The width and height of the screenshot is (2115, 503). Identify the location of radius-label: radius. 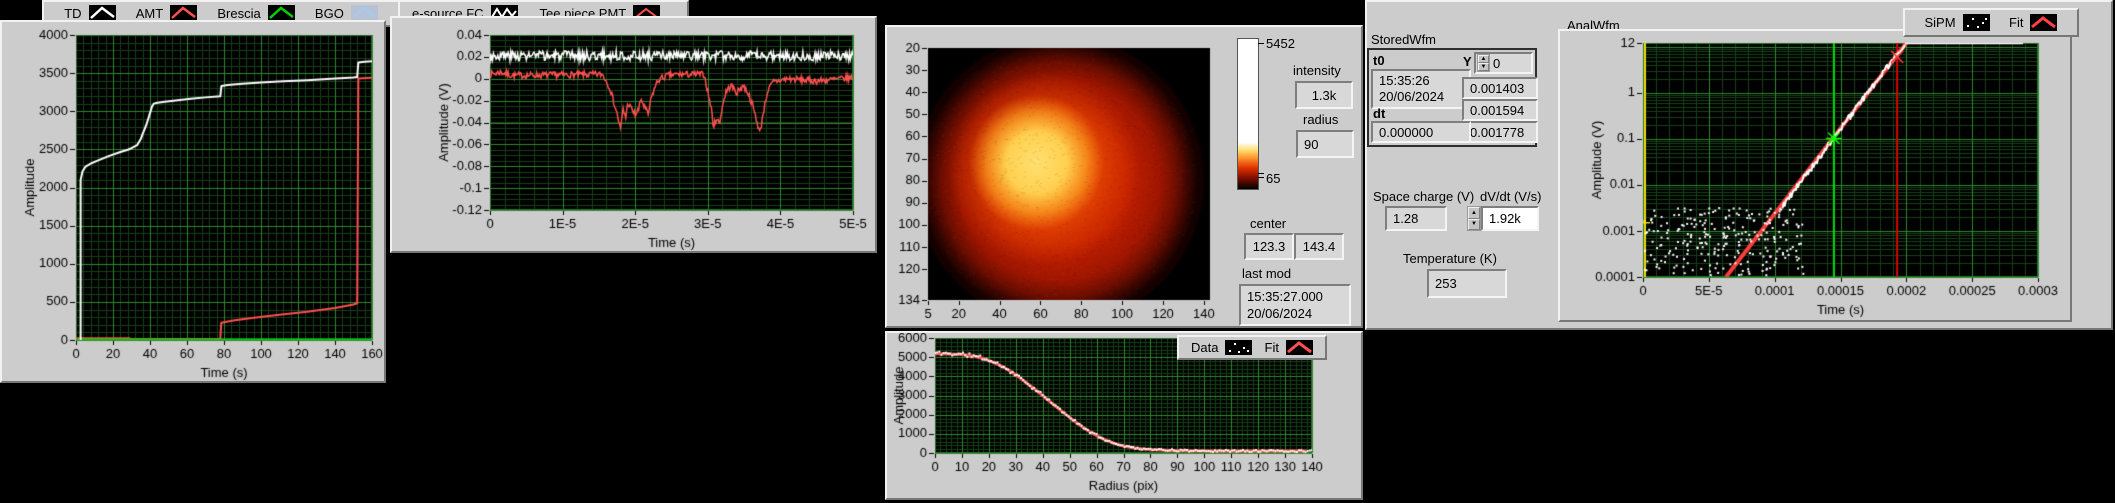
(1321, 119).